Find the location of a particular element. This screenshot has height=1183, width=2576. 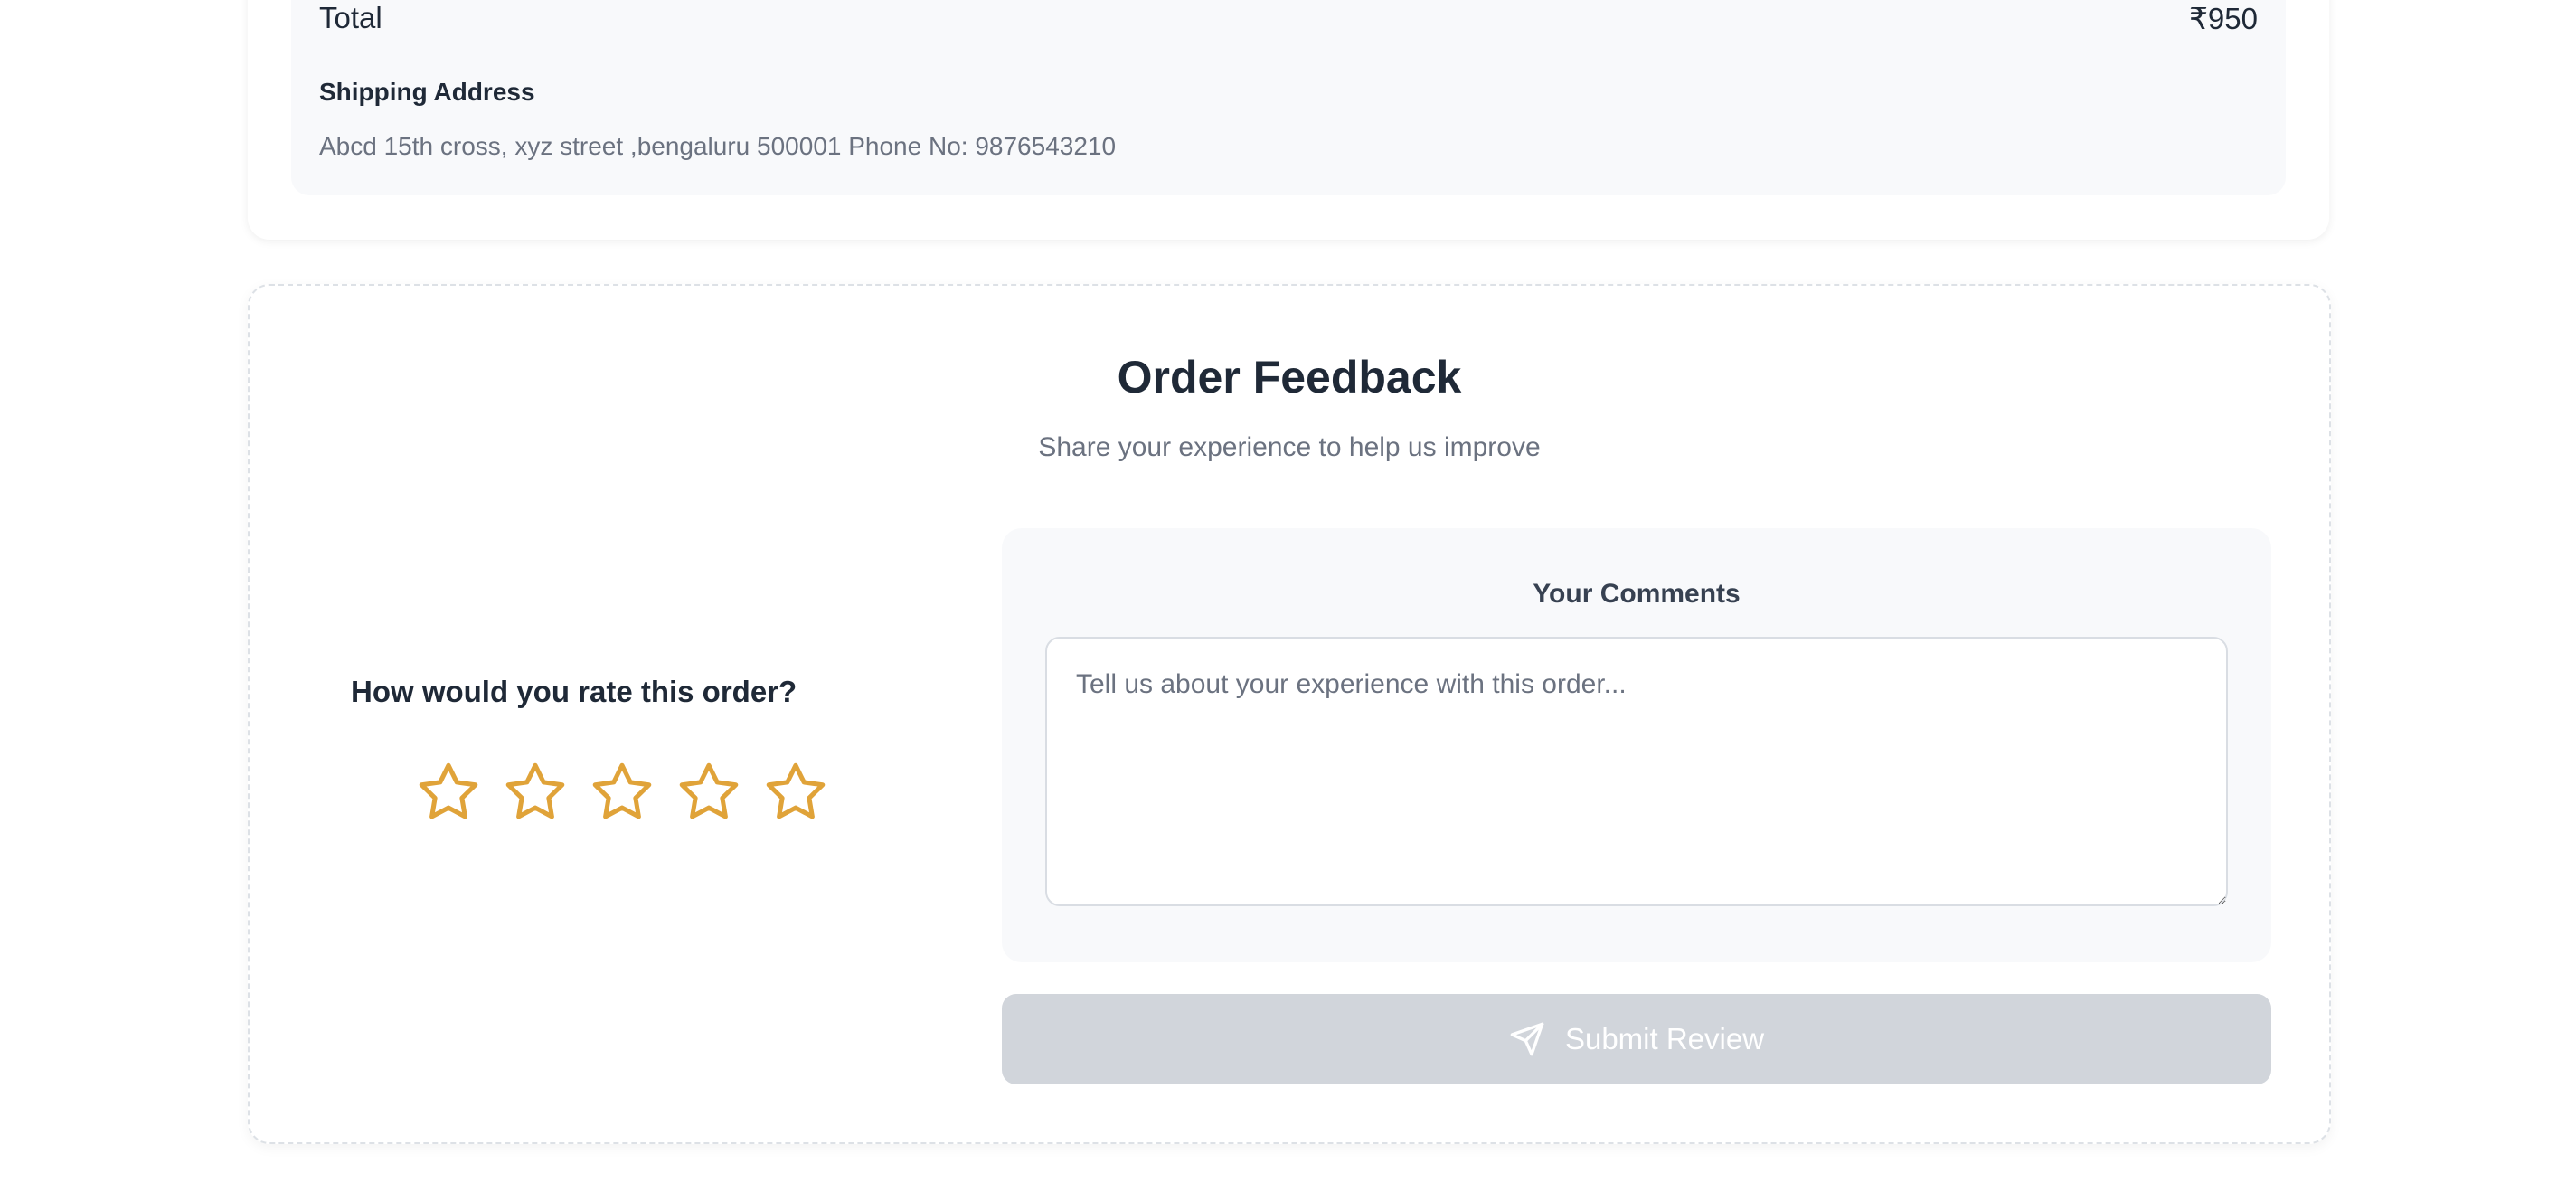

total-label: Total is located at coordinates (351, 17).